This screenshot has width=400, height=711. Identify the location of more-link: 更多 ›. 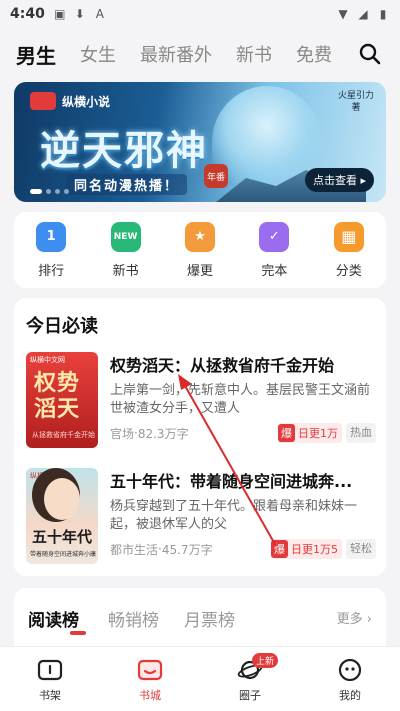
(354, 617).